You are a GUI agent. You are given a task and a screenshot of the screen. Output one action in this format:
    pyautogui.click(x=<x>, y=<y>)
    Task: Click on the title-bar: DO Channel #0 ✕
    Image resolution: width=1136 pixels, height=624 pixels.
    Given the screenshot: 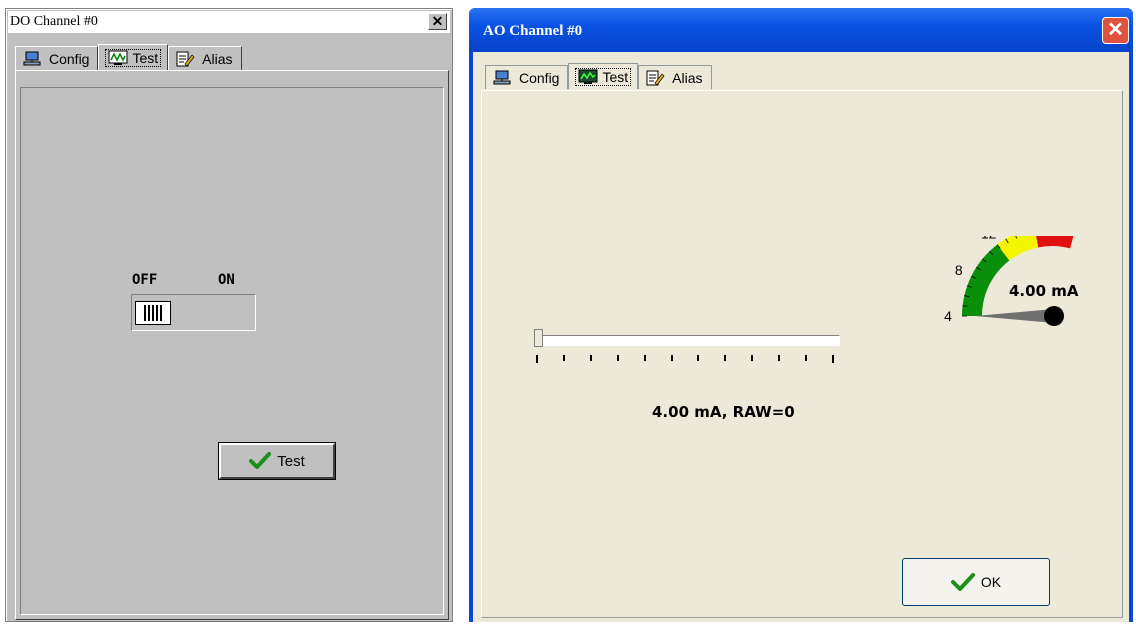 What is the action you would take?
    pyautogui.click(x=229, y=22)
    